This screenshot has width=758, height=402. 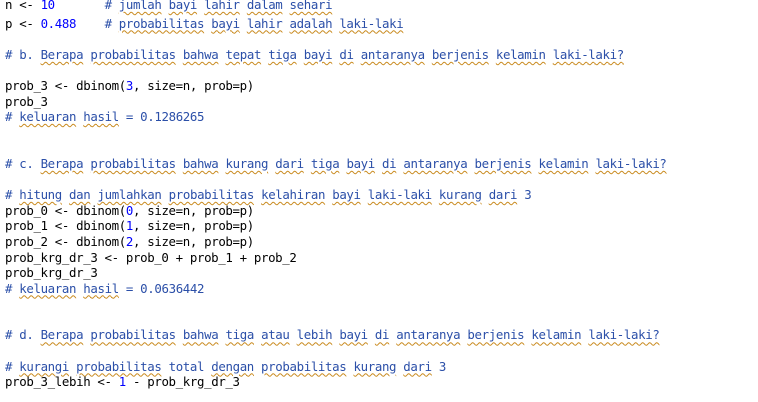 I want to click on code-line: prob_krg_dr_3, so click(x=379, y=273).